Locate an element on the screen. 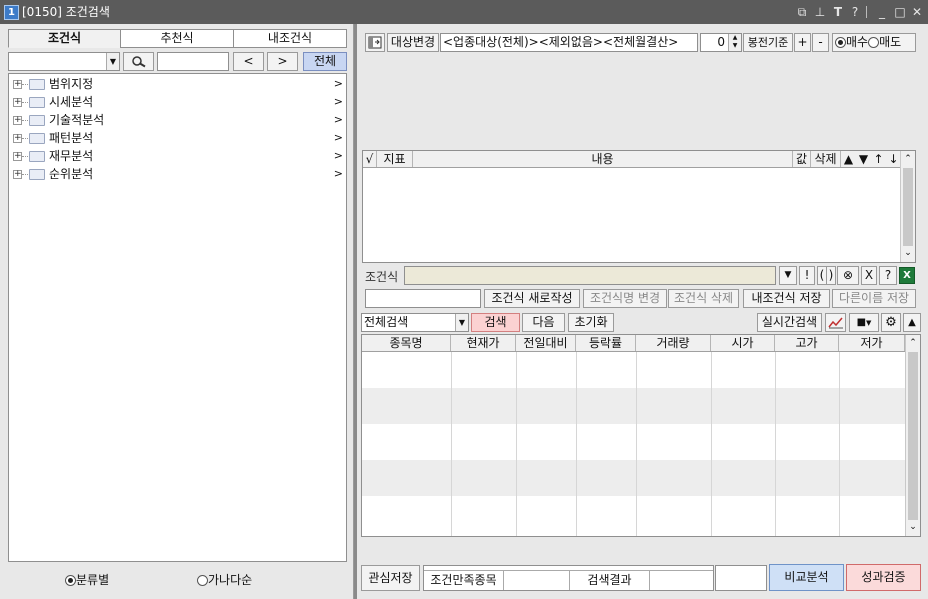 The image size is (928, 599). op-x-button: X is located at coordinates (869, 275).